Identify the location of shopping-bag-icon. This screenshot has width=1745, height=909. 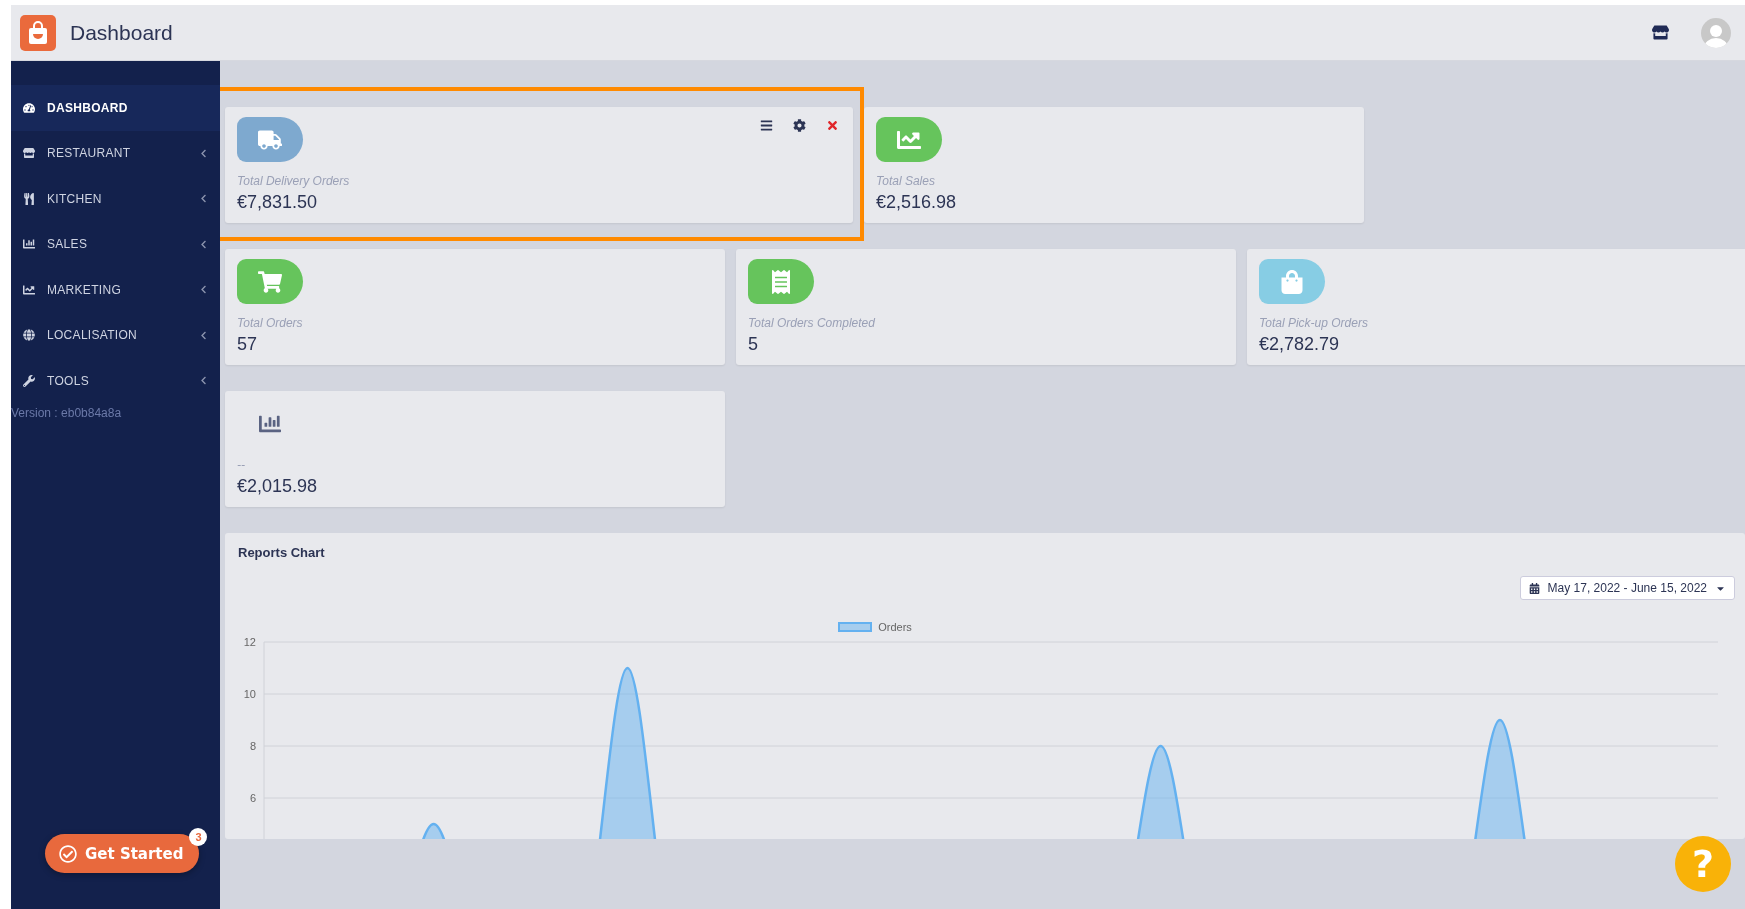
(1292, 281).